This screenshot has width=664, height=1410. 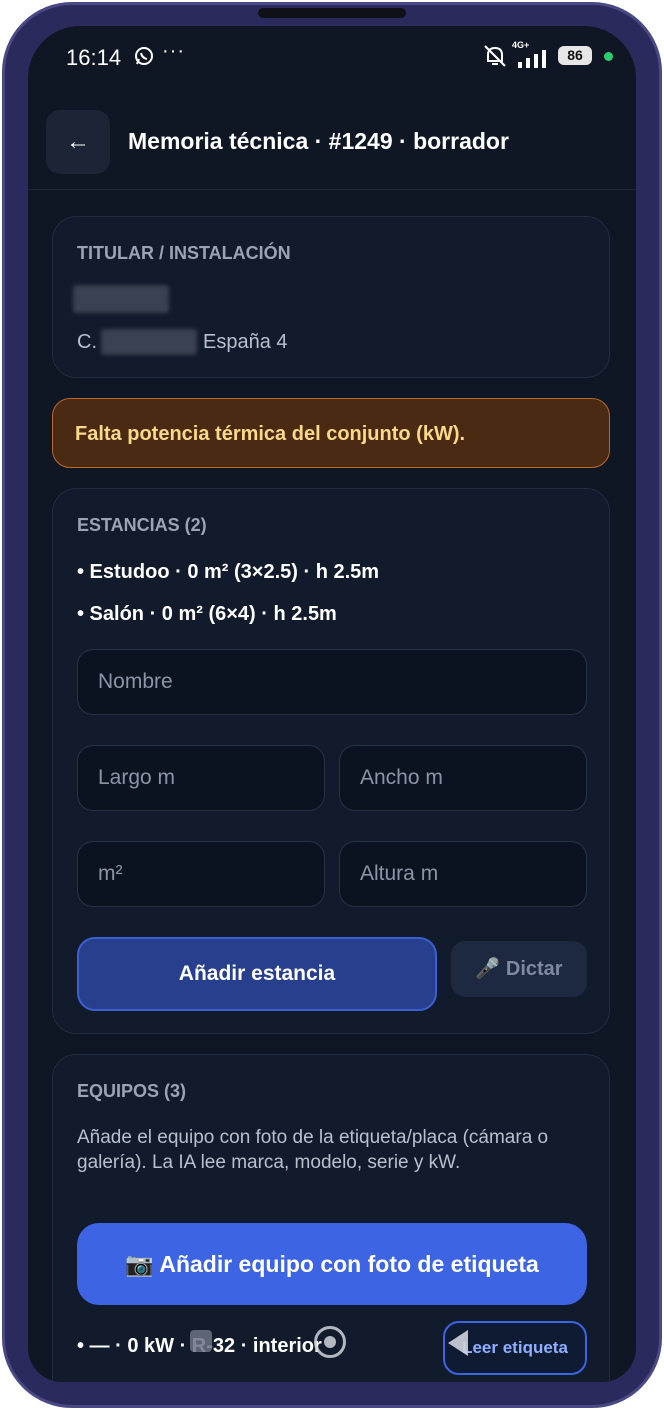 I want to click on room-height-input: Altura m, so click(x=463, y=874).